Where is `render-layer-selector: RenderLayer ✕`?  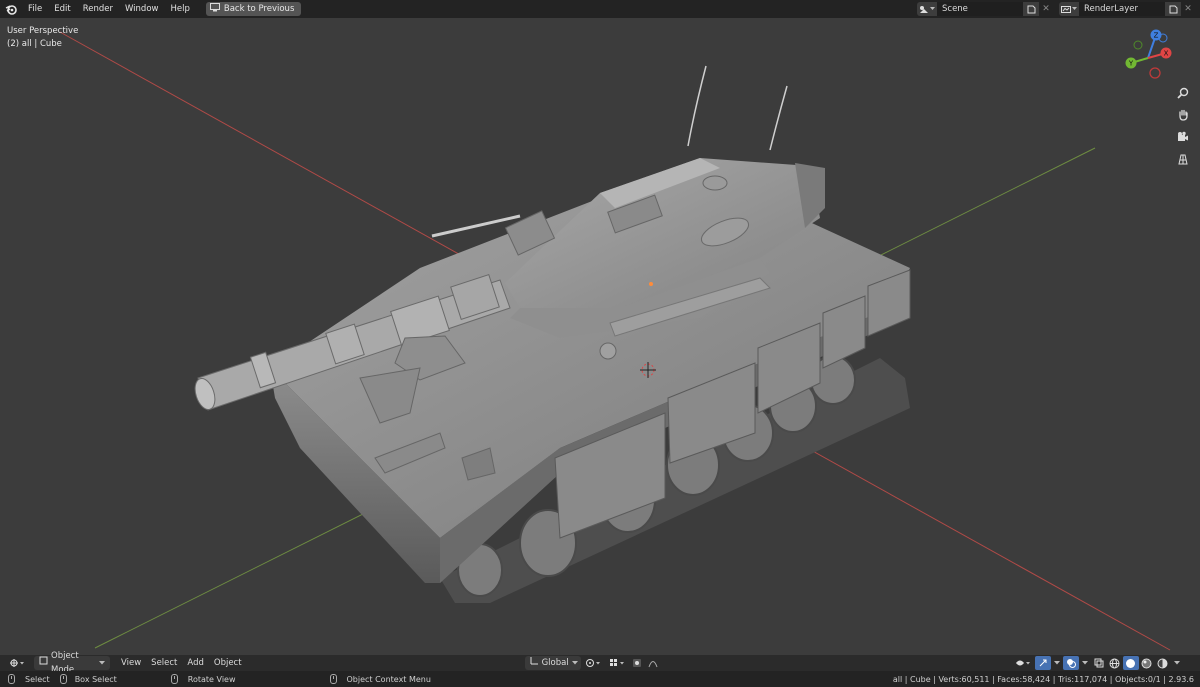
render-layer-selector: RenderLayer ✕ is located at coordinates (1127, 9).